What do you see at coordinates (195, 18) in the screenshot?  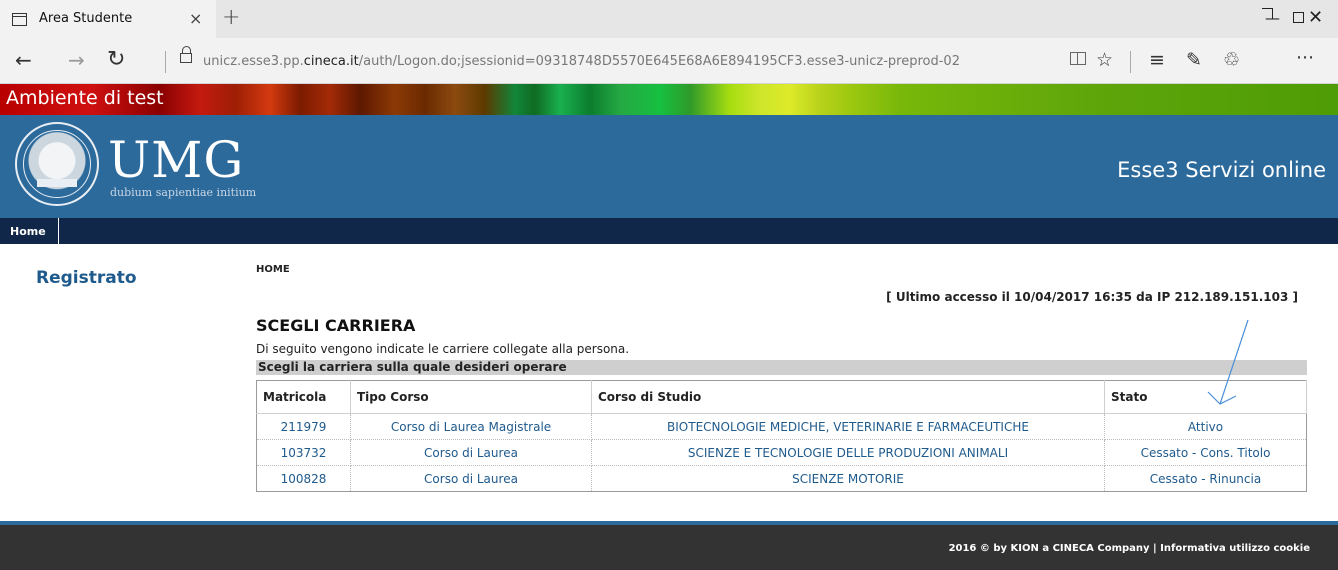 I see `tab-close-icon: ×` at bounding box center [195, 18].